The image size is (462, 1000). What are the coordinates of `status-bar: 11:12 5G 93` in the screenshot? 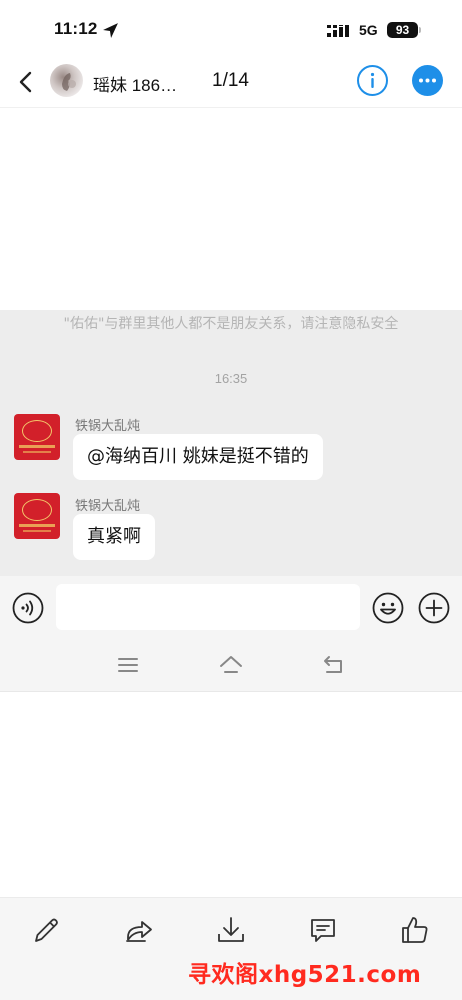 It's located at (231, 29).